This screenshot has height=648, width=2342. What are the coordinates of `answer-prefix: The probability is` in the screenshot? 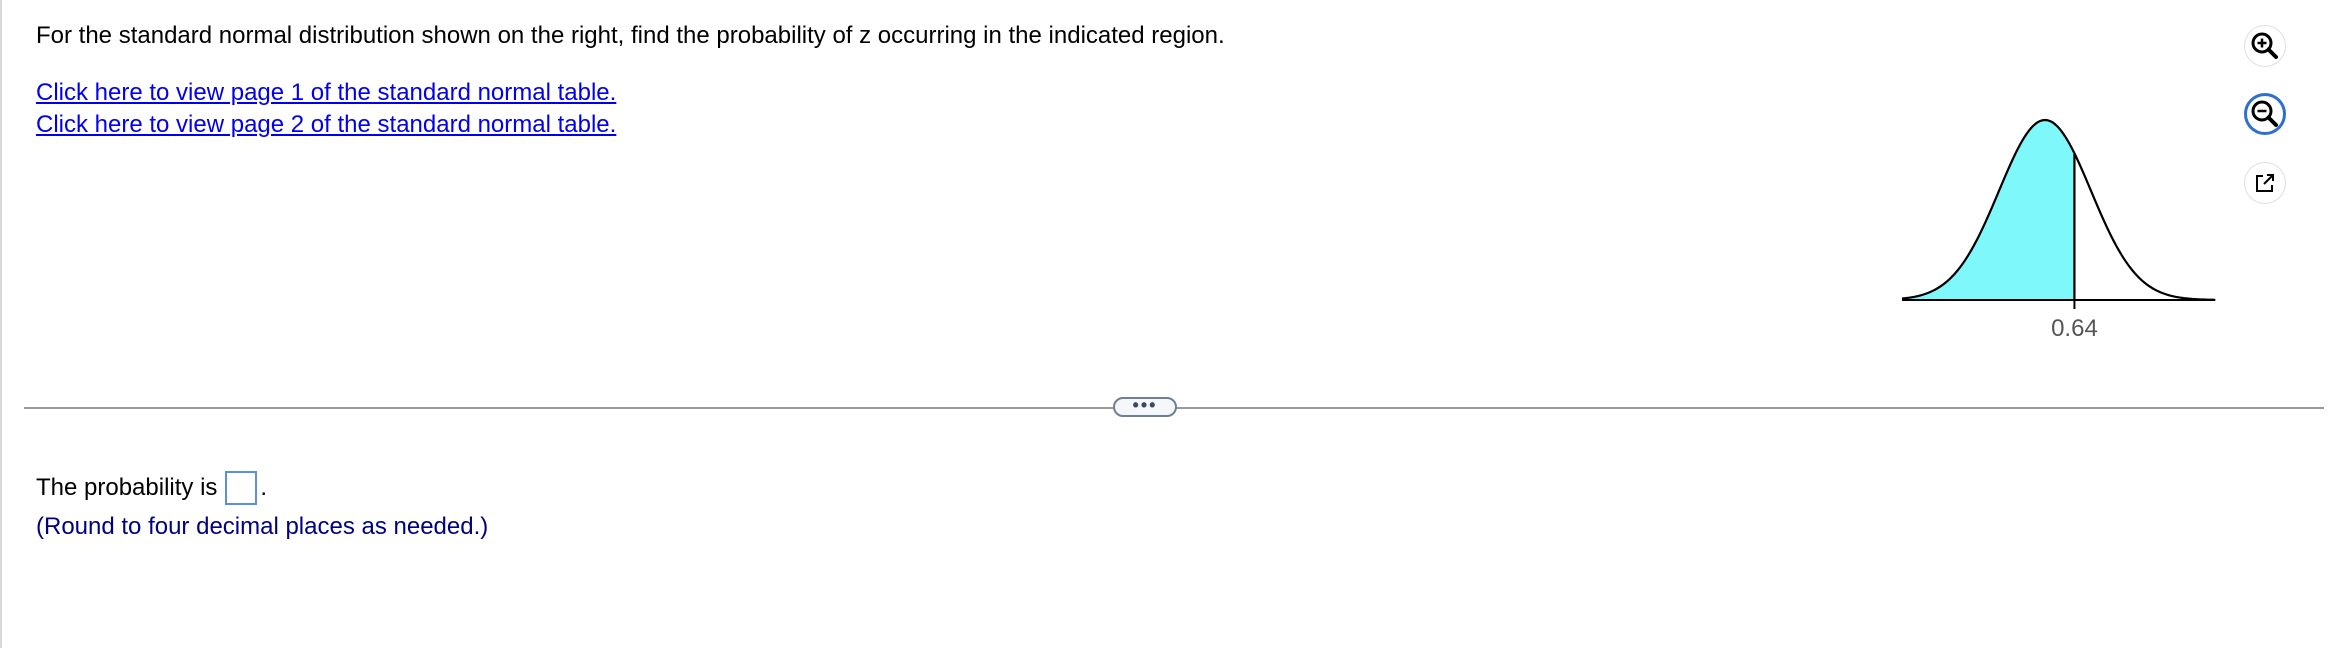 It's located at (127, 487).